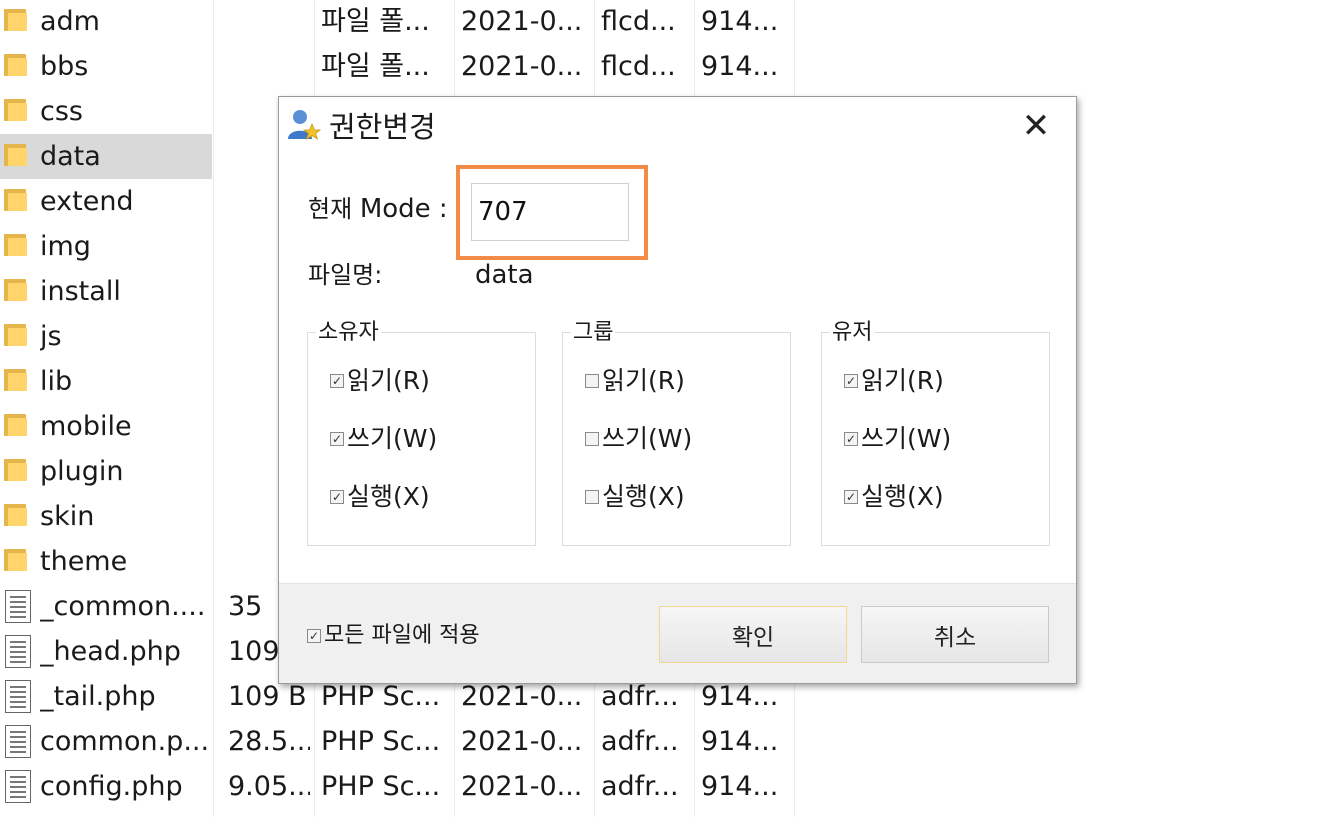  I want to click on group-exec-checkbox: 실행(X), so click(635, 497).